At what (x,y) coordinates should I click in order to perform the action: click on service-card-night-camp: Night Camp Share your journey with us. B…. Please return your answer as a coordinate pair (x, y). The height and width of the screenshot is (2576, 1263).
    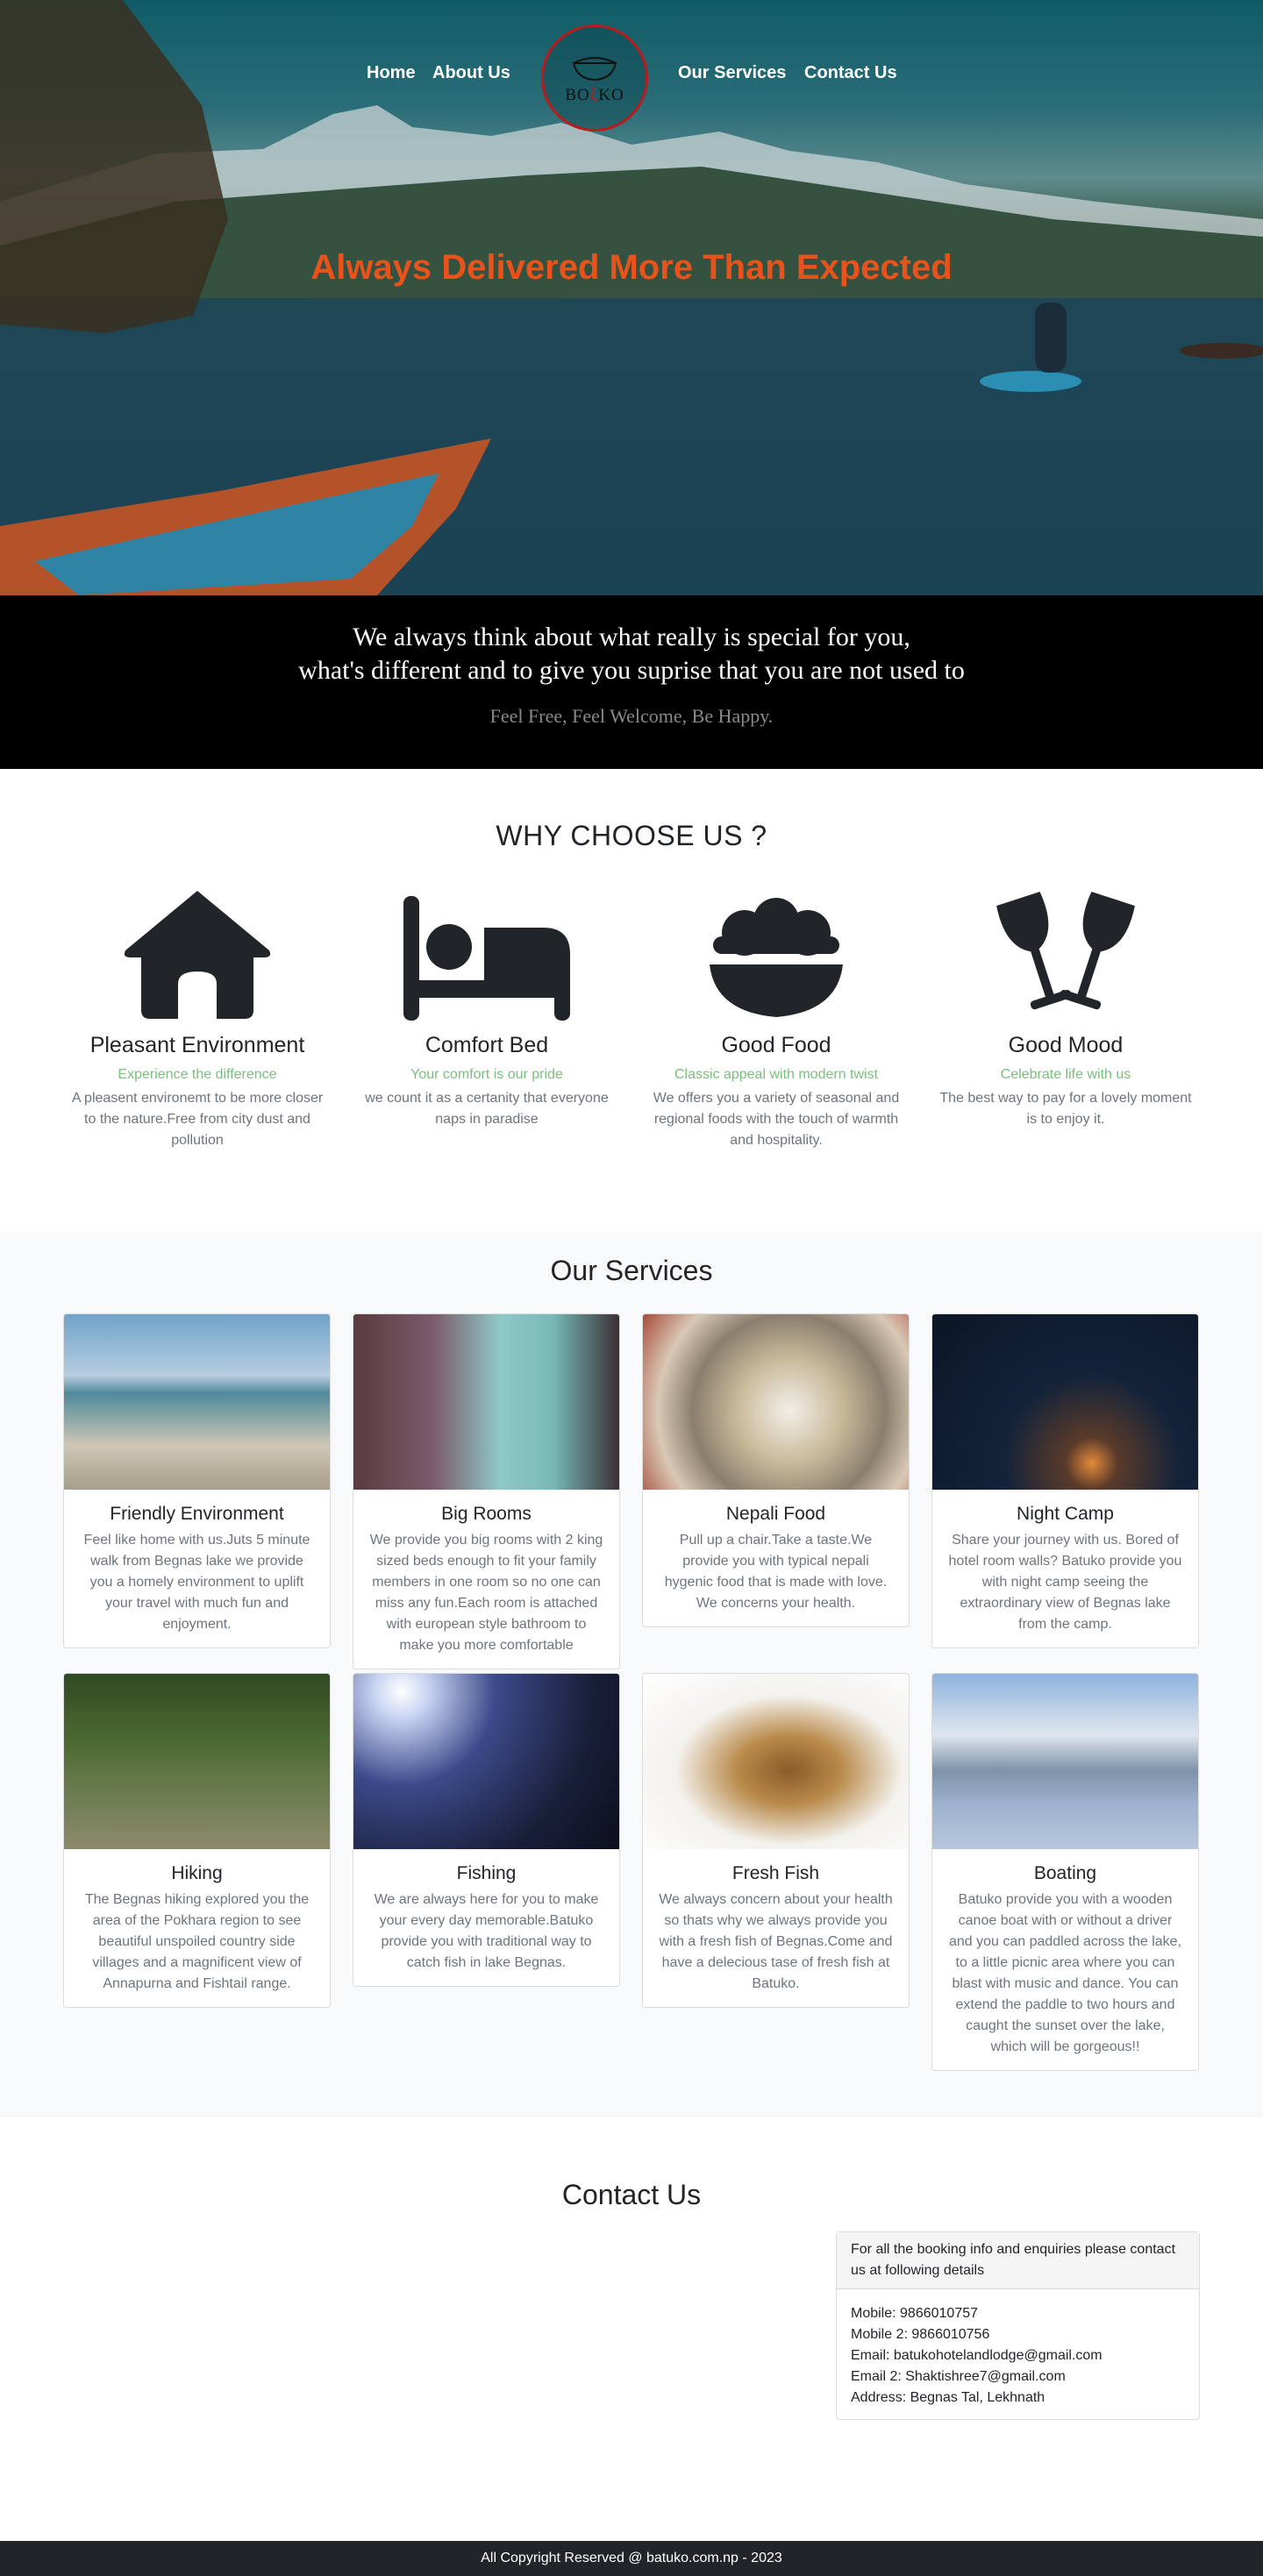
    Looking at the image, I should click on (1065, 1480).